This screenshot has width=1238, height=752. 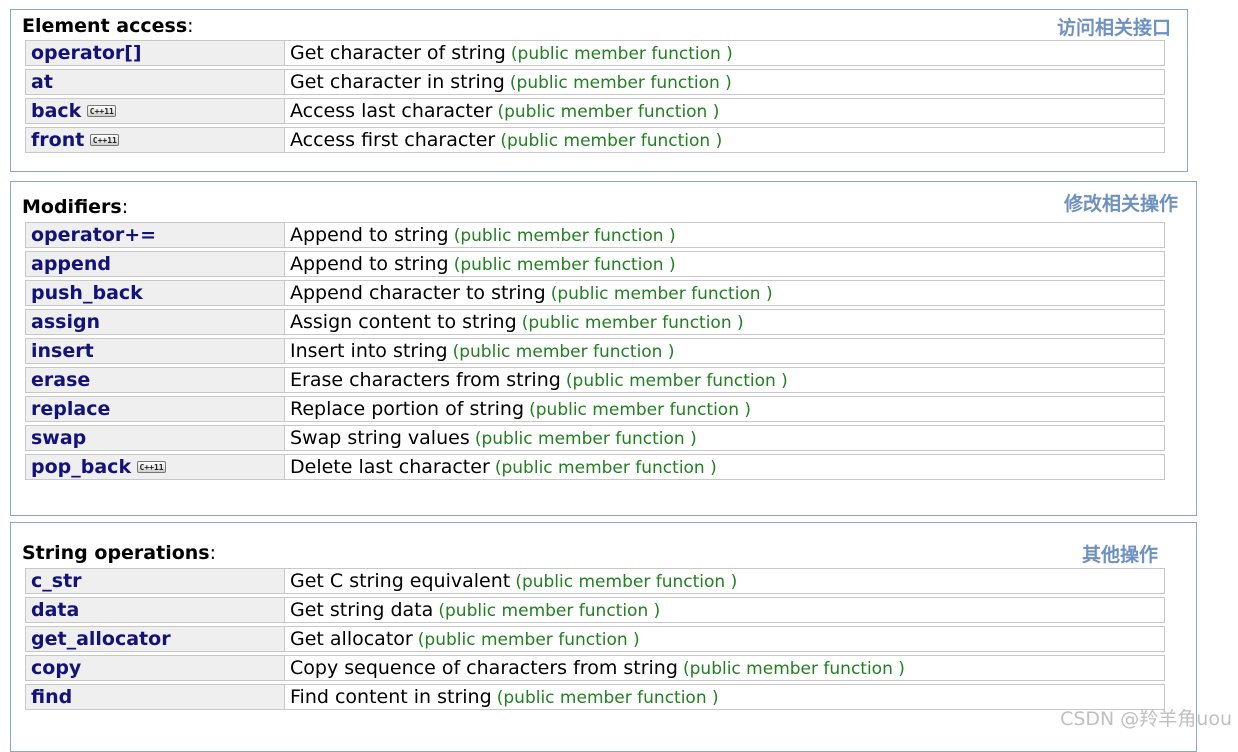 What do you see at coordinates (57, 140) in the screenshot?
I see `member-link: front` at bounding box center [57, 140].